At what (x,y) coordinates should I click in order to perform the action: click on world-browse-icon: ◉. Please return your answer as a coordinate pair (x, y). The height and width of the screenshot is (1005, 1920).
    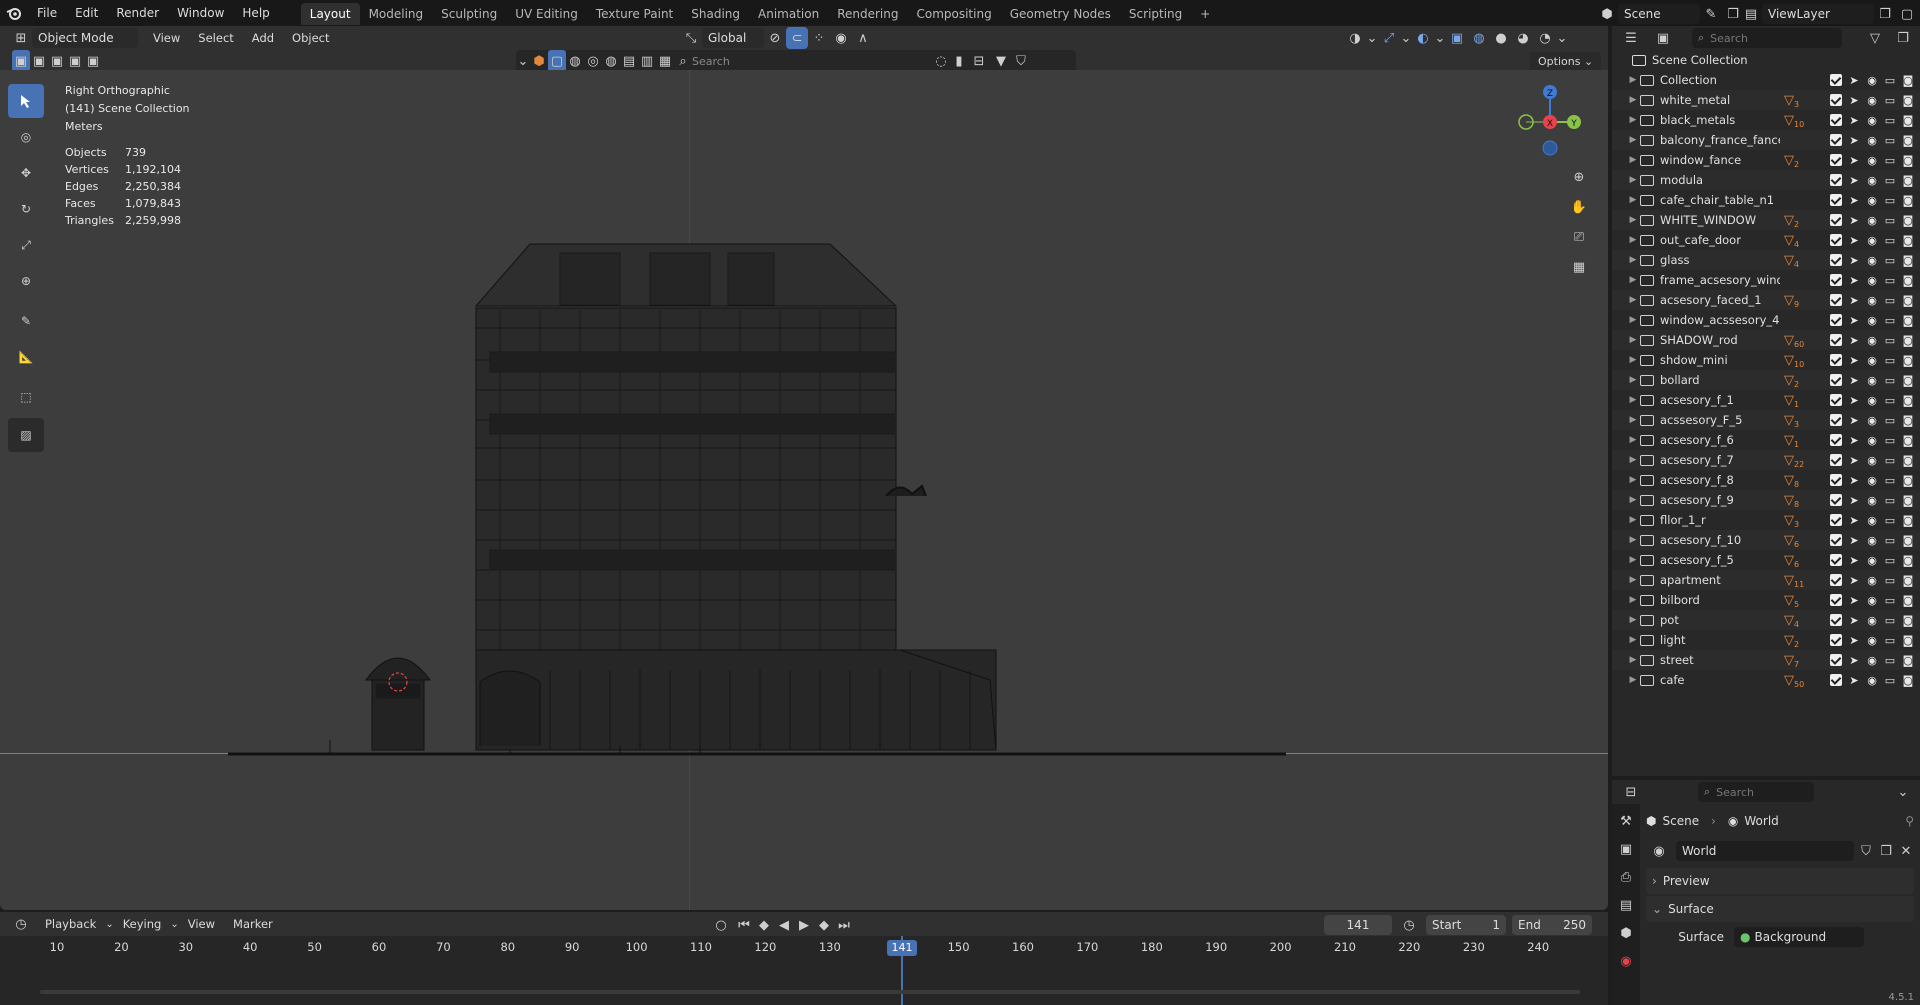
    Looking at the image, I should click on (1659, 851).